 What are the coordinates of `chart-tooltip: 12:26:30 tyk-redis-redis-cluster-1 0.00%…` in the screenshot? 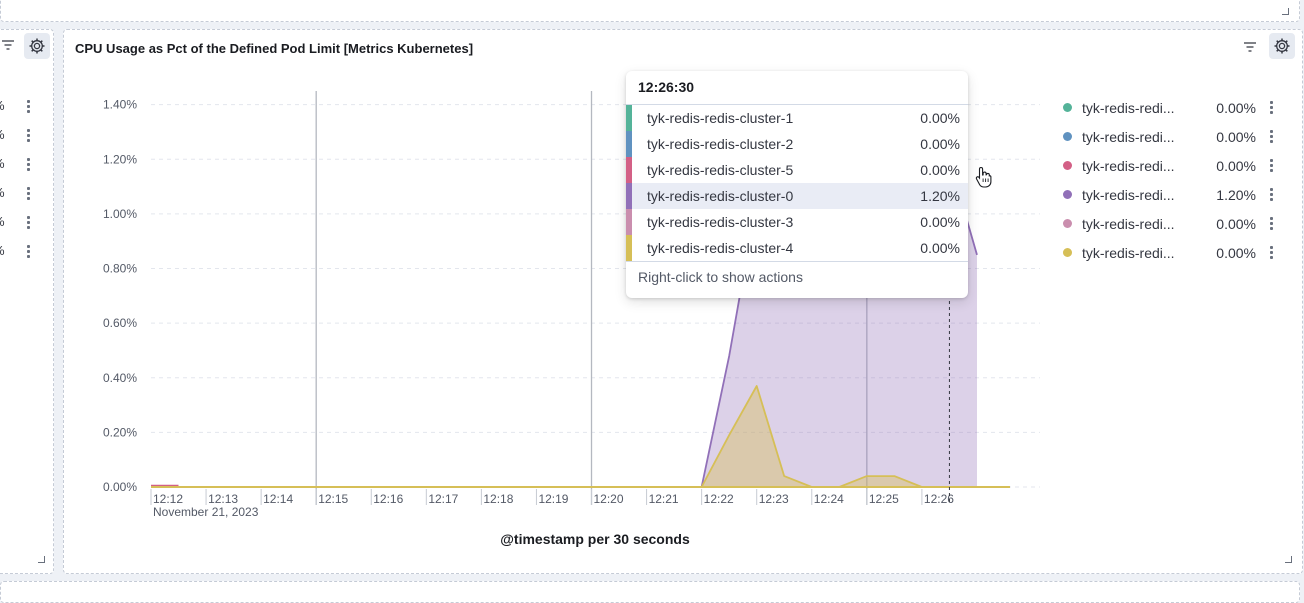 It's located at (797, 184).